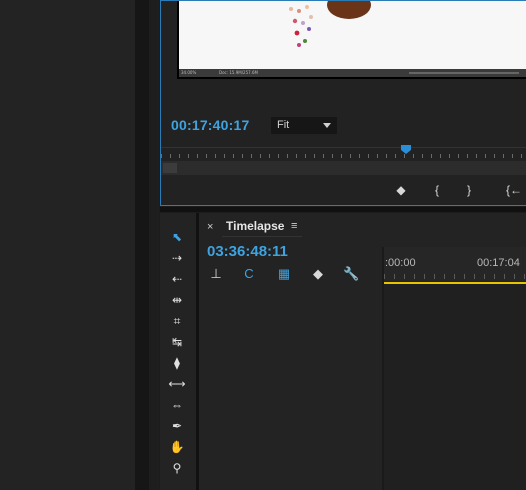 The height and width of the screenshot is (490, 526). What do you see at coordinates (343, 209) in the screenshot?
I see `panel-separator` at bounding box center [343, 209].